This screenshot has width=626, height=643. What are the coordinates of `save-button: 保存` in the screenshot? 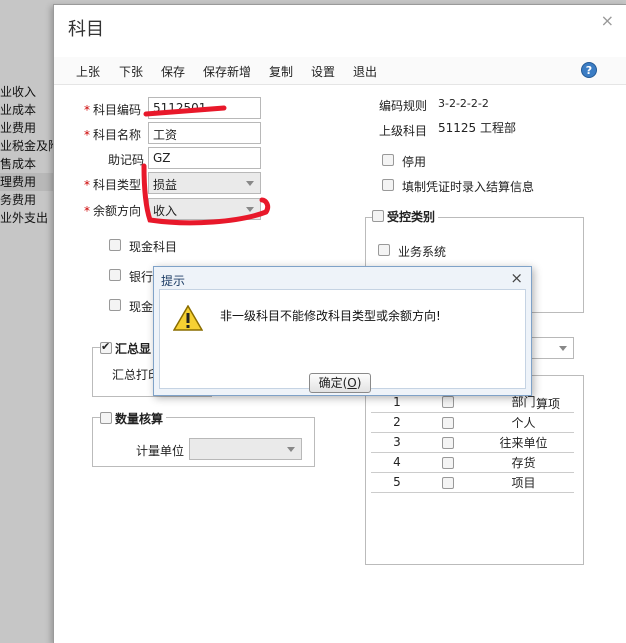 It's located at (173, 71).